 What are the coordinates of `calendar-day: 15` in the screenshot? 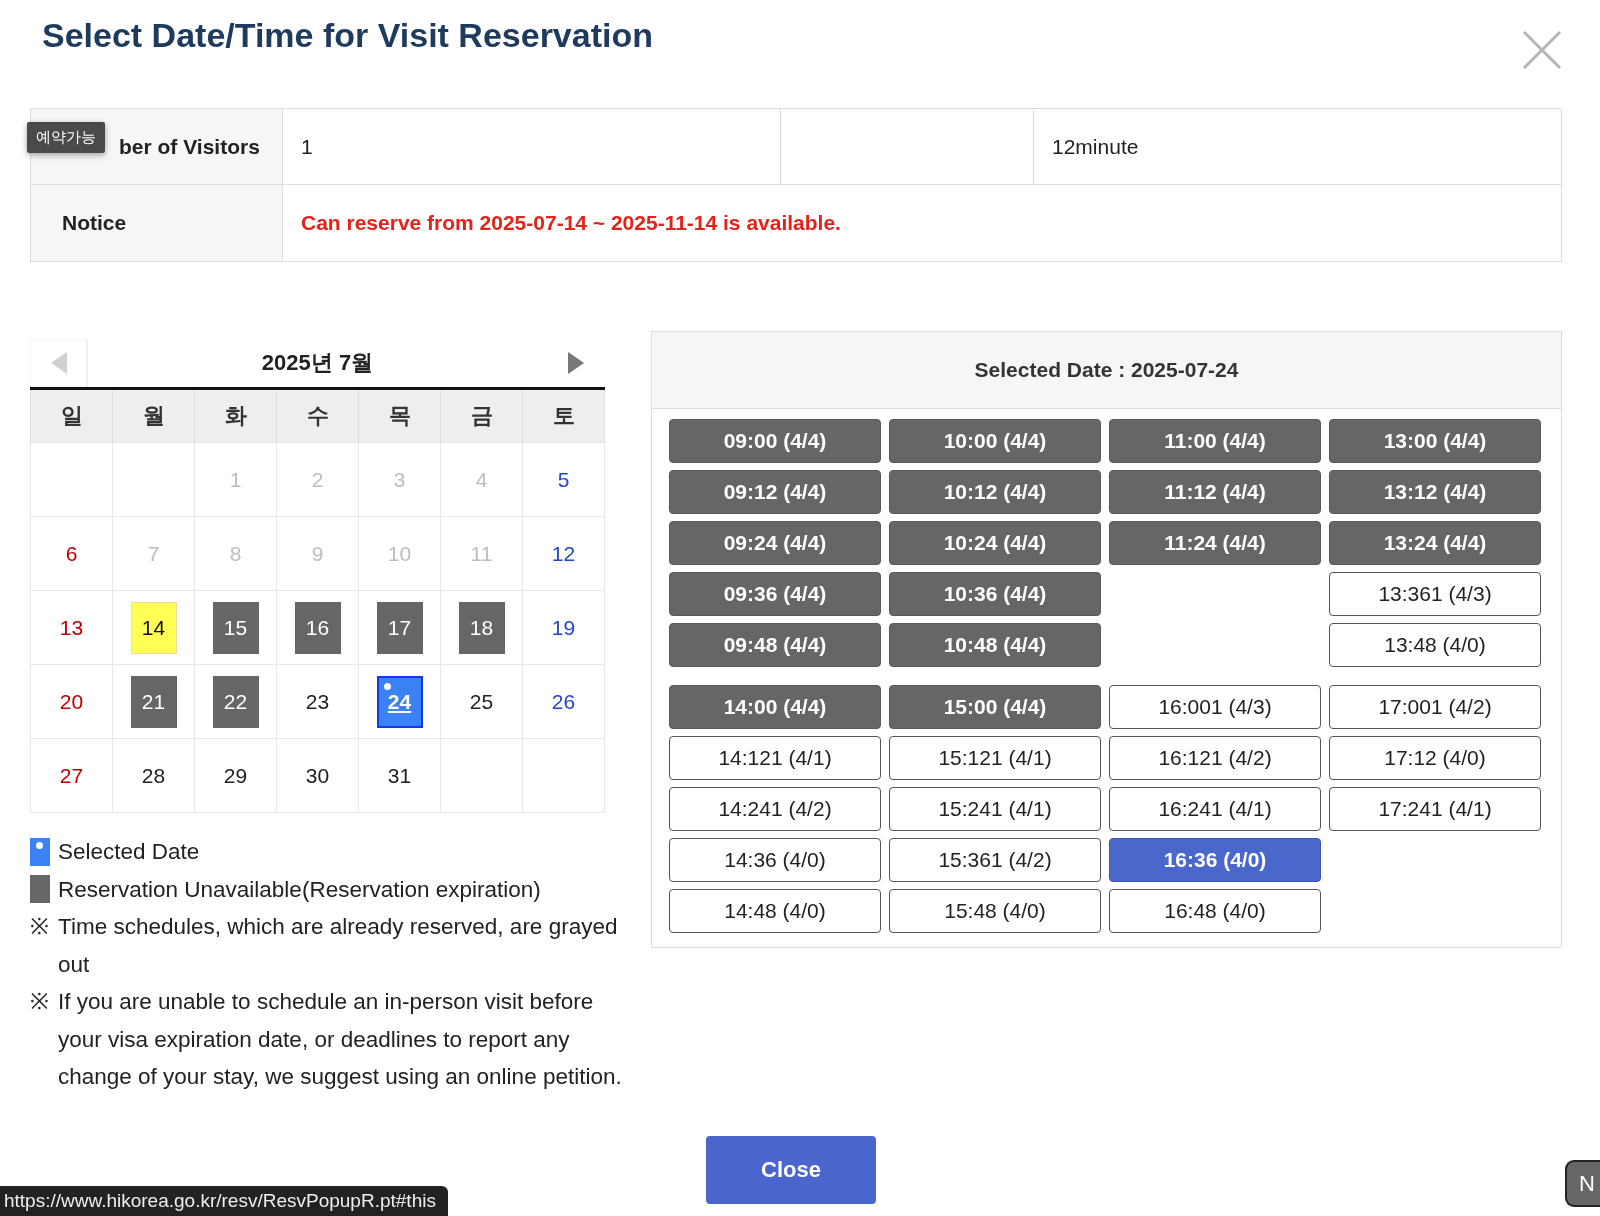 It's located at (235, 627).